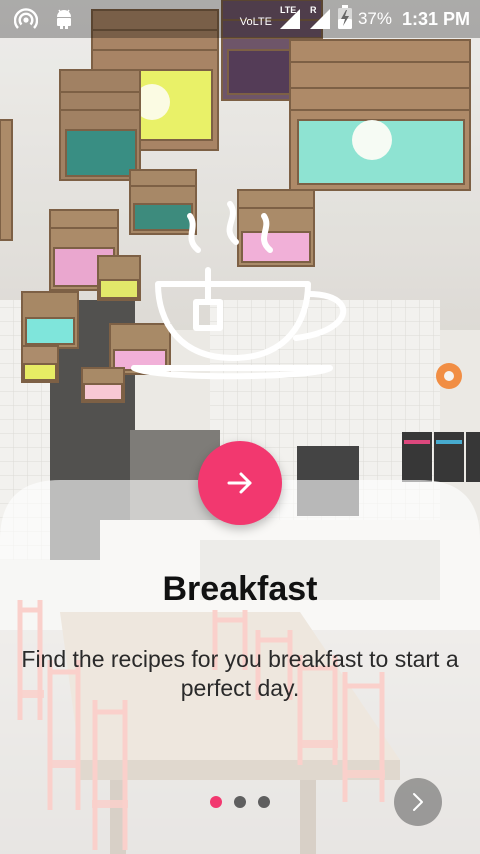  I want to click on next-page-button, so click(418, 802).